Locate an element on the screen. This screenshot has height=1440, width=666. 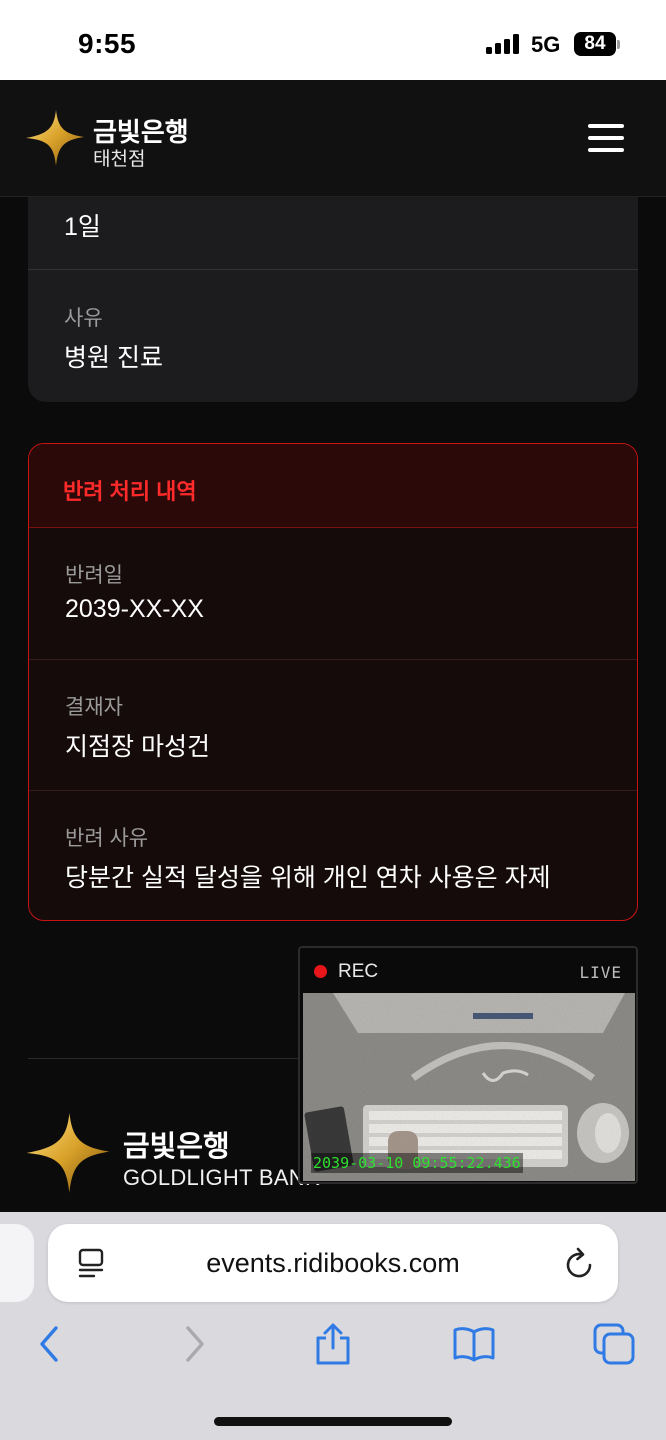
footer-brand-name: 금빛은행 is located at coordinates (176, 1147).